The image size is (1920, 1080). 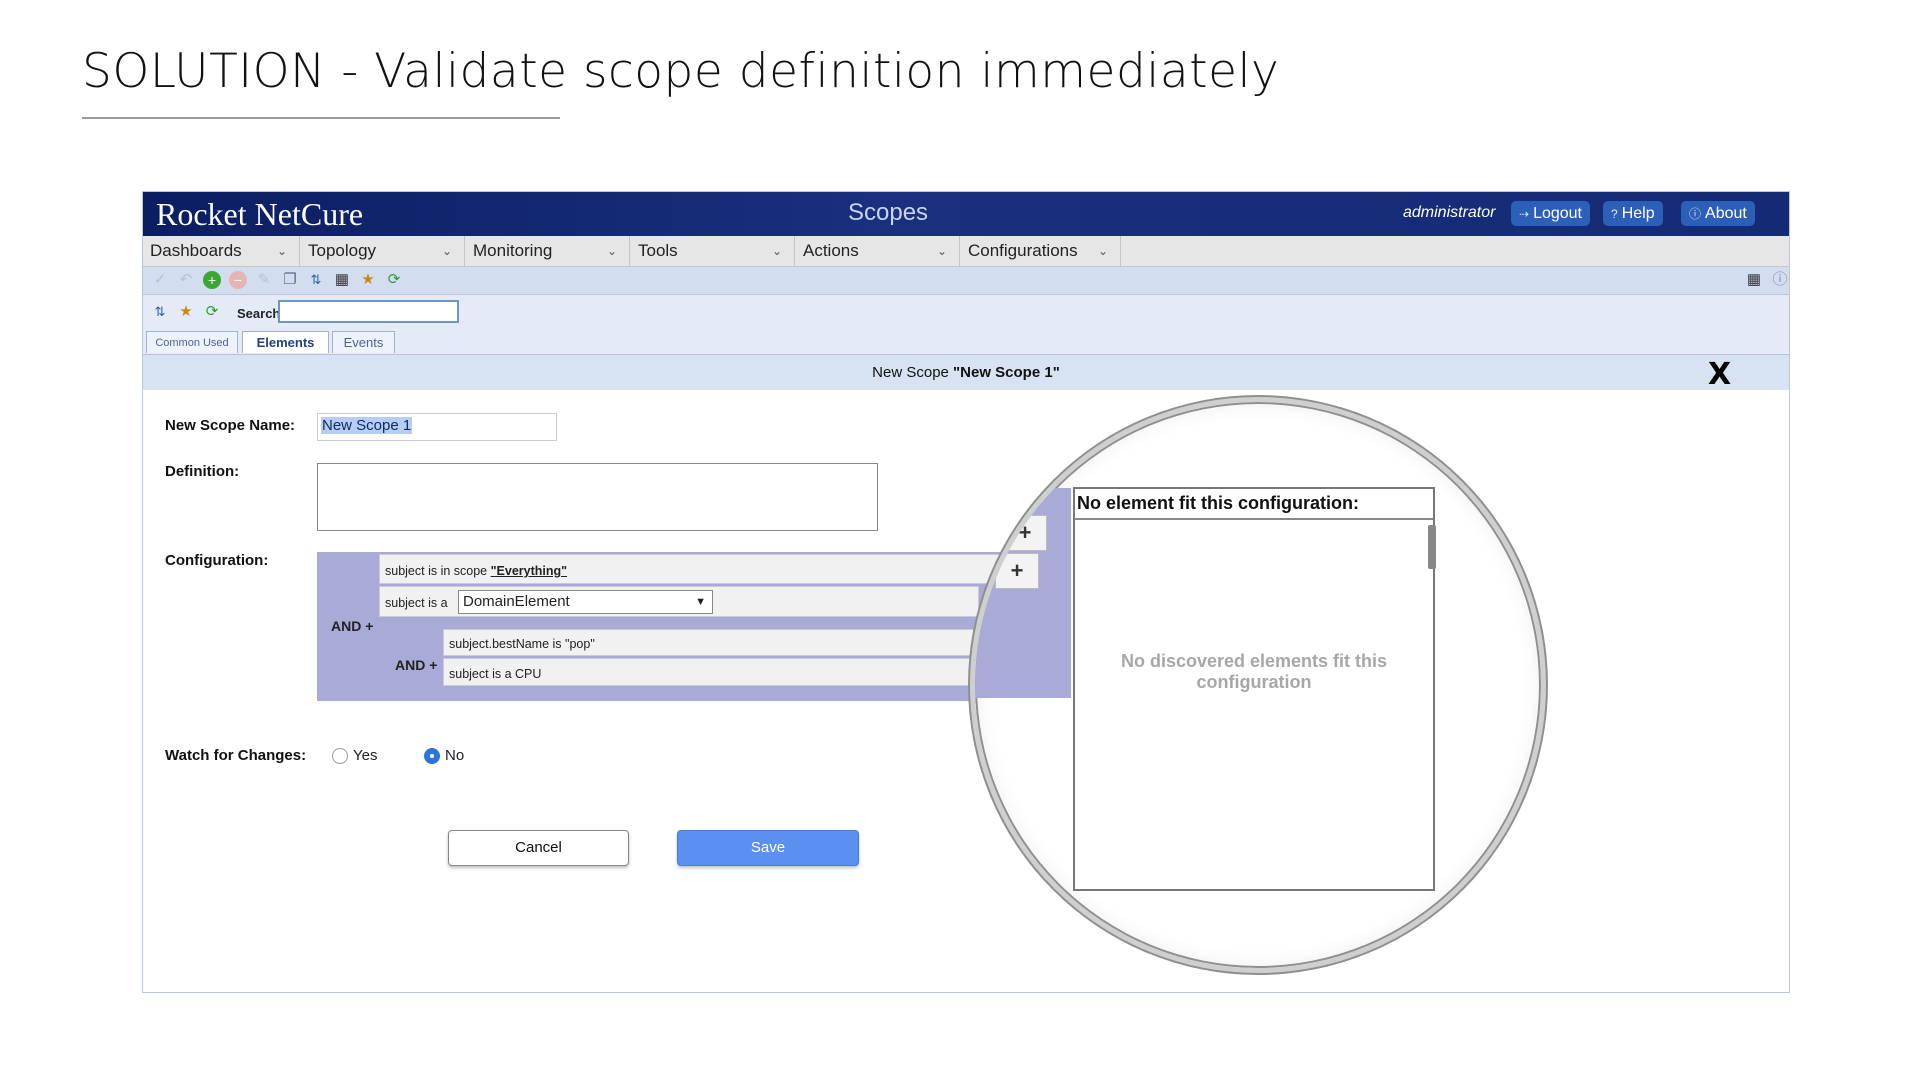 What do you see at coordinates (1557, 213) in the screenshot?
I see `logout-label: Logout` at bounding box center [1557, 213].